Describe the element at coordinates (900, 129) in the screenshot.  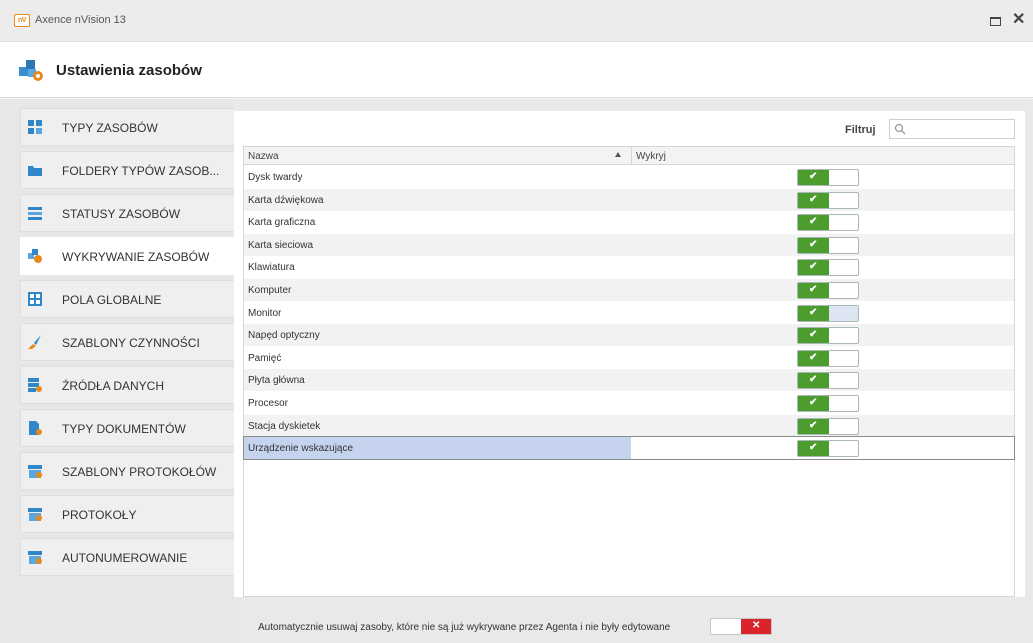
I see `search-icon` at that location.